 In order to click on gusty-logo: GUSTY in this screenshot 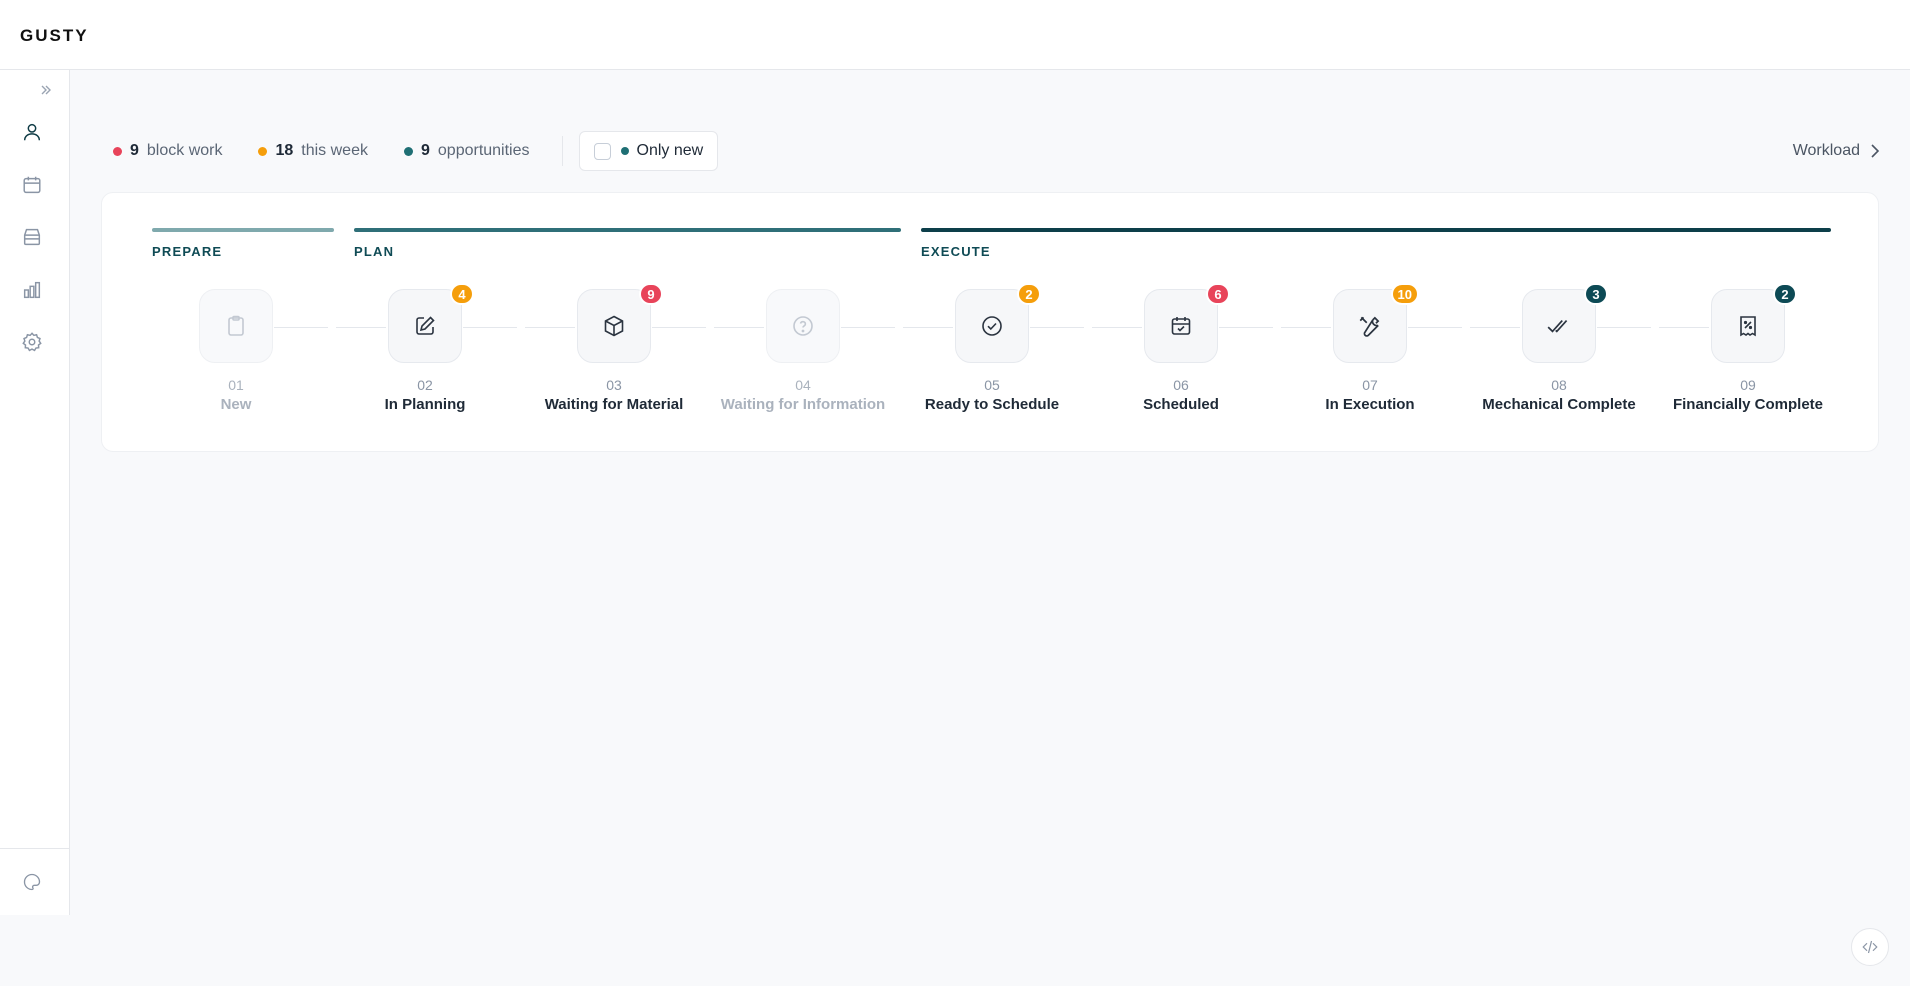, I will do `click(68, 35)`.